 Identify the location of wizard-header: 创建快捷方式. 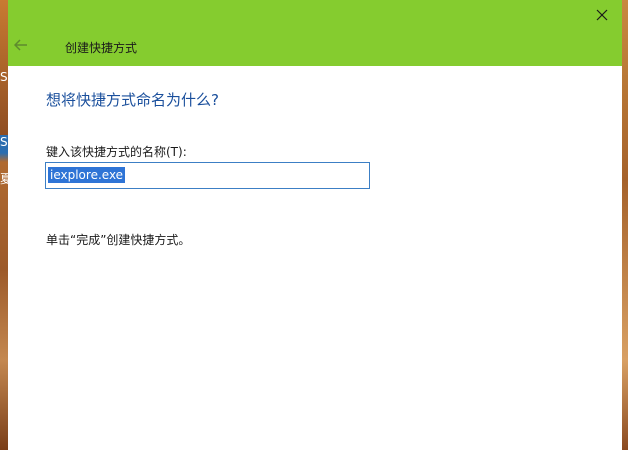
(315, 33).